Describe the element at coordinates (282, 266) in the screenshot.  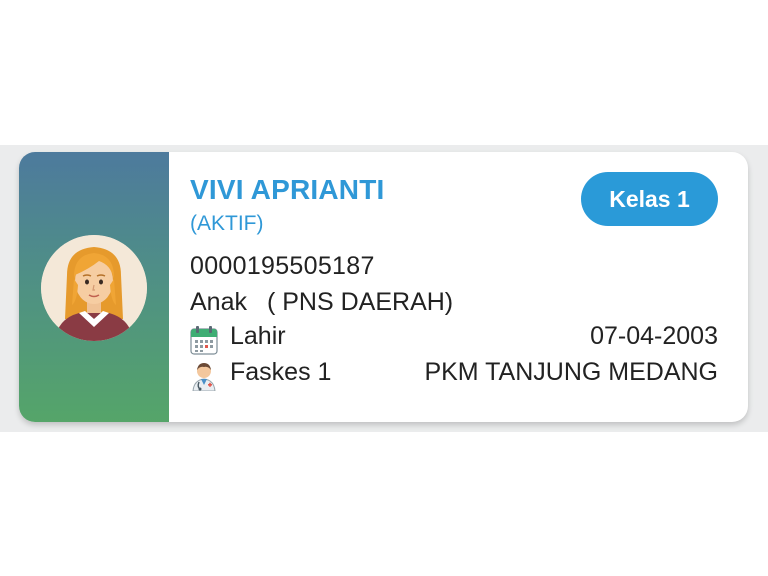
I see `card-number: 0000195505187` at that location.